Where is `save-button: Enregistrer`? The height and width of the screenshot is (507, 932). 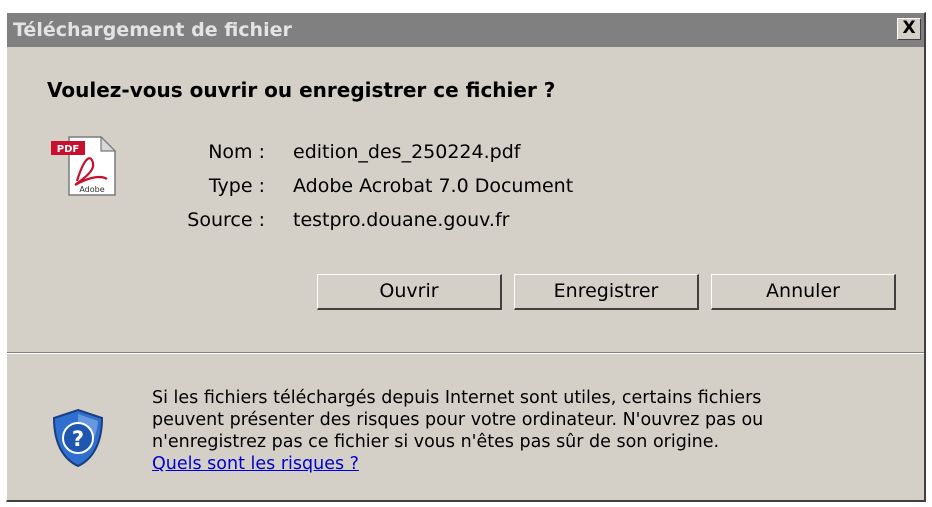
save-button: Enregistrer is located at coordinates (606, 292).